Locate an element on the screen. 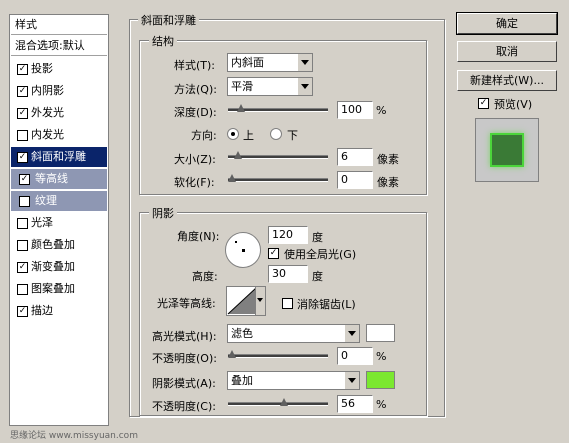 Image resolution: width=569 pixels, height=443 pixels. direction-down-radio is located at coordinates (276, 134).